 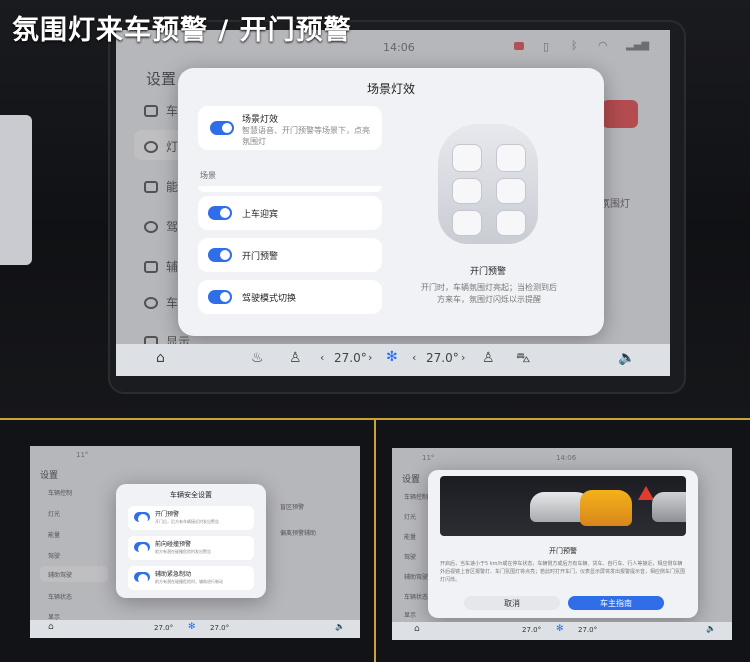 I want to click on drive-mode-toggle, so click(x=220, y=297).